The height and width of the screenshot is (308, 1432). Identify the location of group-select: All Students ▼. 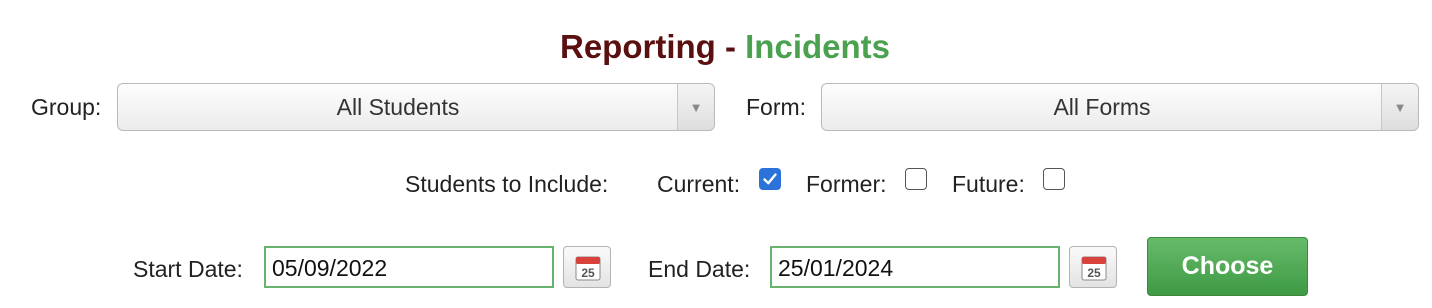
(416, 107).